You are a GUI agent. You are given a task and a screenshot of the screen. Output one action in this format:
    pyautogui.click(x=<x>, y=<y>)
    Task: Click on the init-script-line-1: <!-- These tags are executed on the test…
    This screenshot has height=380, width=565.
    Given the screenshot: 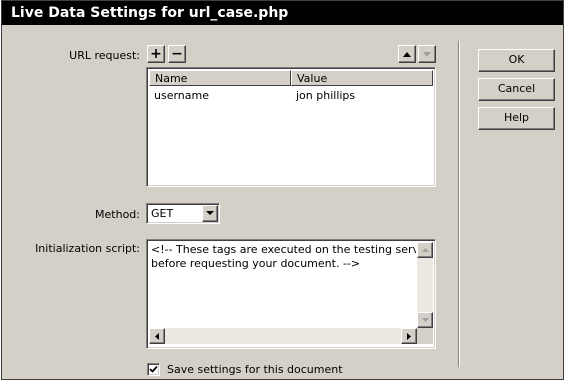 What is the action you would take?
    pyautogui.click(x=283, y=249)
    